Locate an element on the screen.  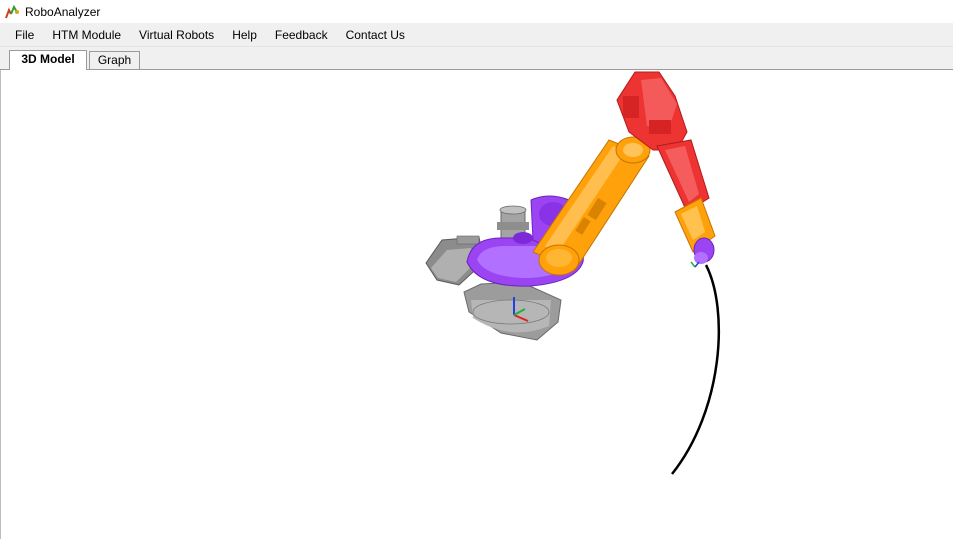
end-effector-trajectory is located at coordinates (696, 369).